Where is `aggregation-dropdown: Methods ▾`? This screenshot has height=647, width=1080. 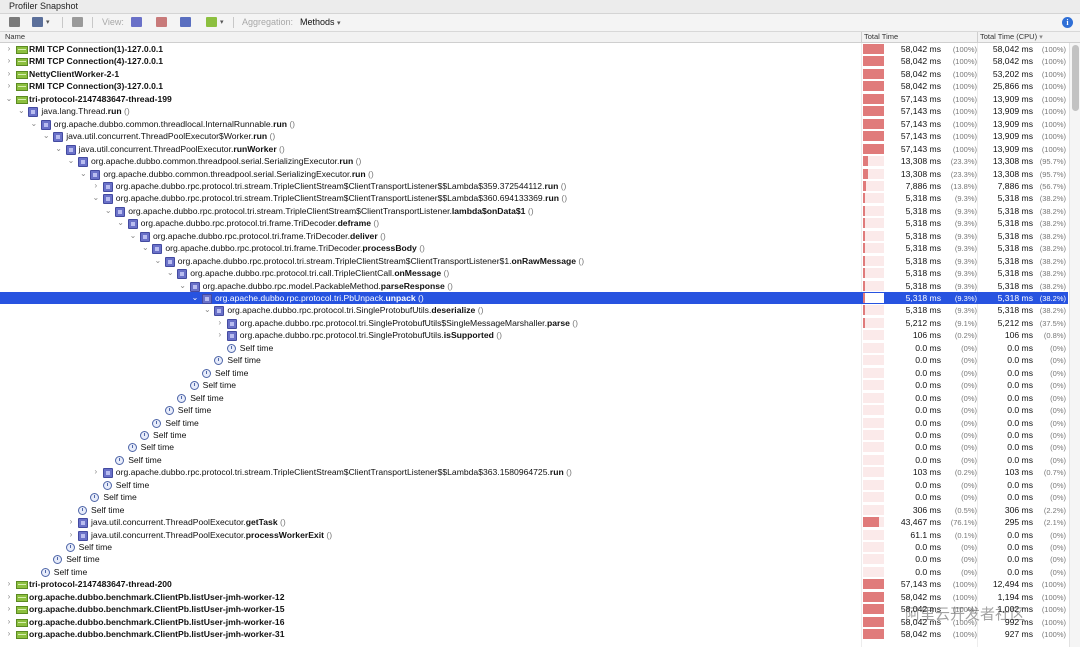
aggregation-dropdown: Methods ▾ is located at coordinates (320, 22).